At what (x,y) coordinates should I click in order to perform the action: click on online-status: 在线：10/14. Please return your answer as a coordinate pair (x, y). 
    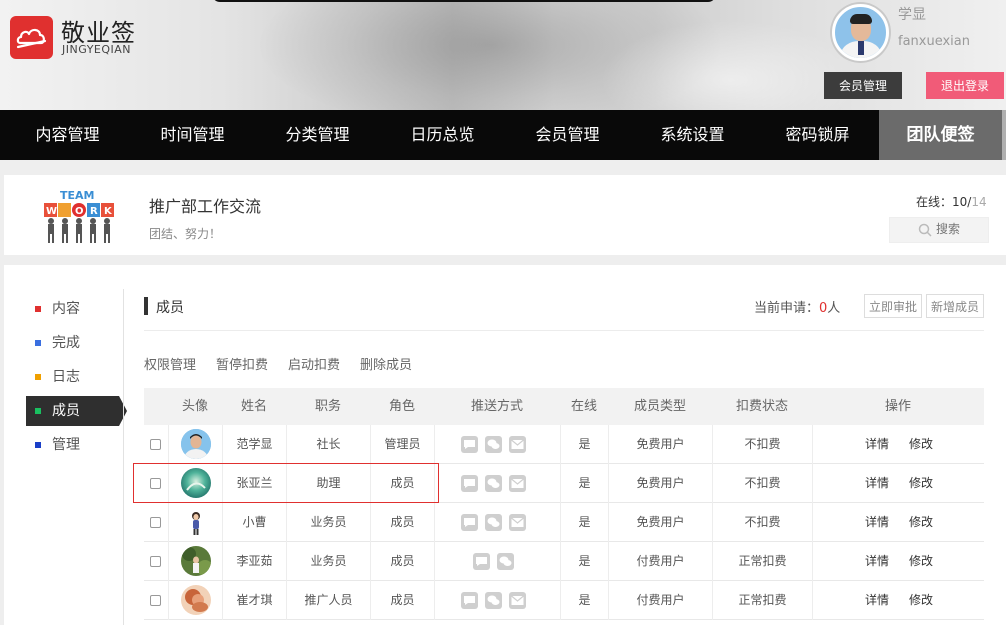
    Looking at the image, I should click on (951, 202).